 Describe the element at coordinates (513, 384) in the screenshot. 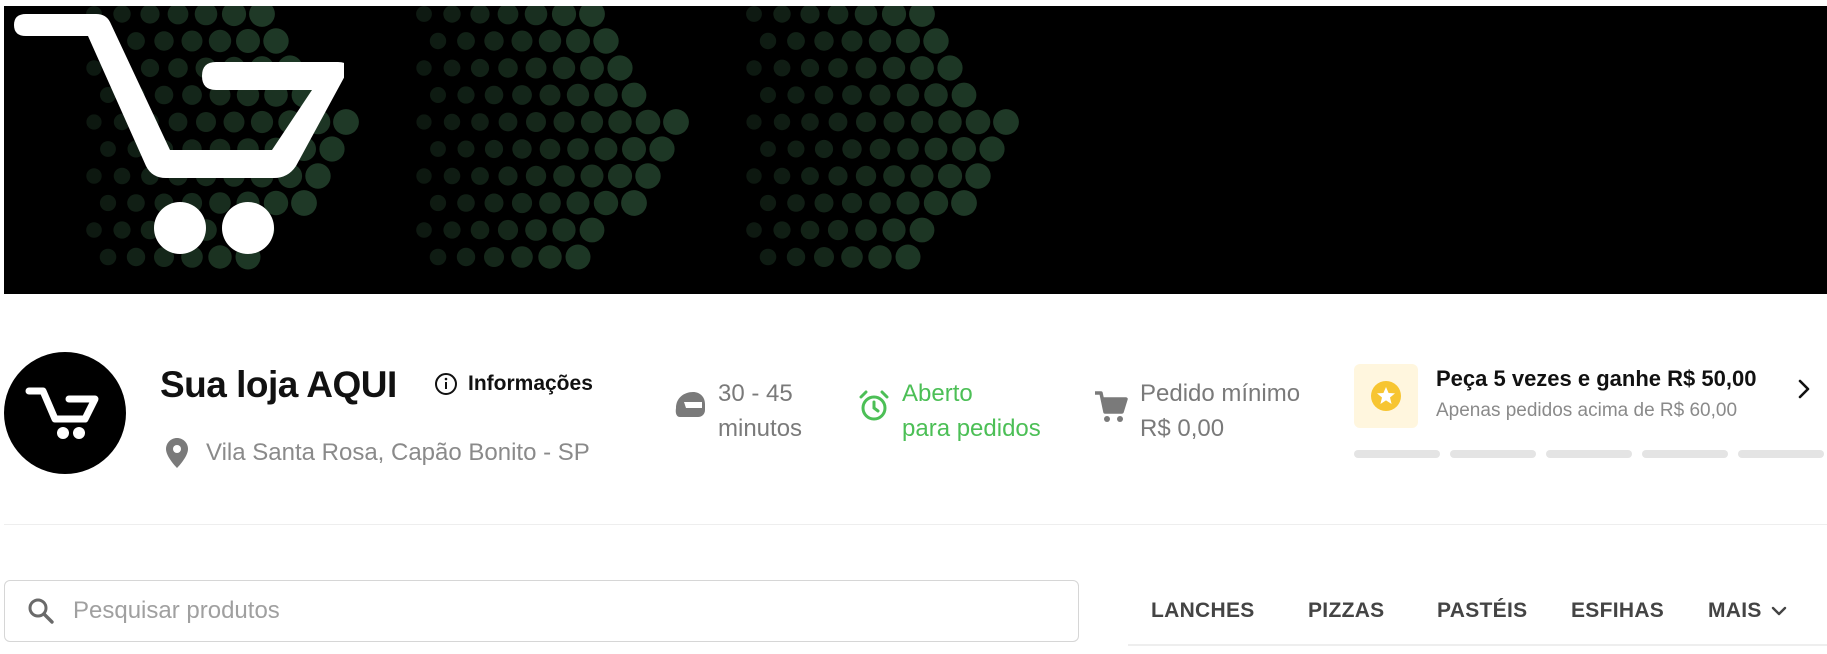

I see `info-button: Informações` at that location.